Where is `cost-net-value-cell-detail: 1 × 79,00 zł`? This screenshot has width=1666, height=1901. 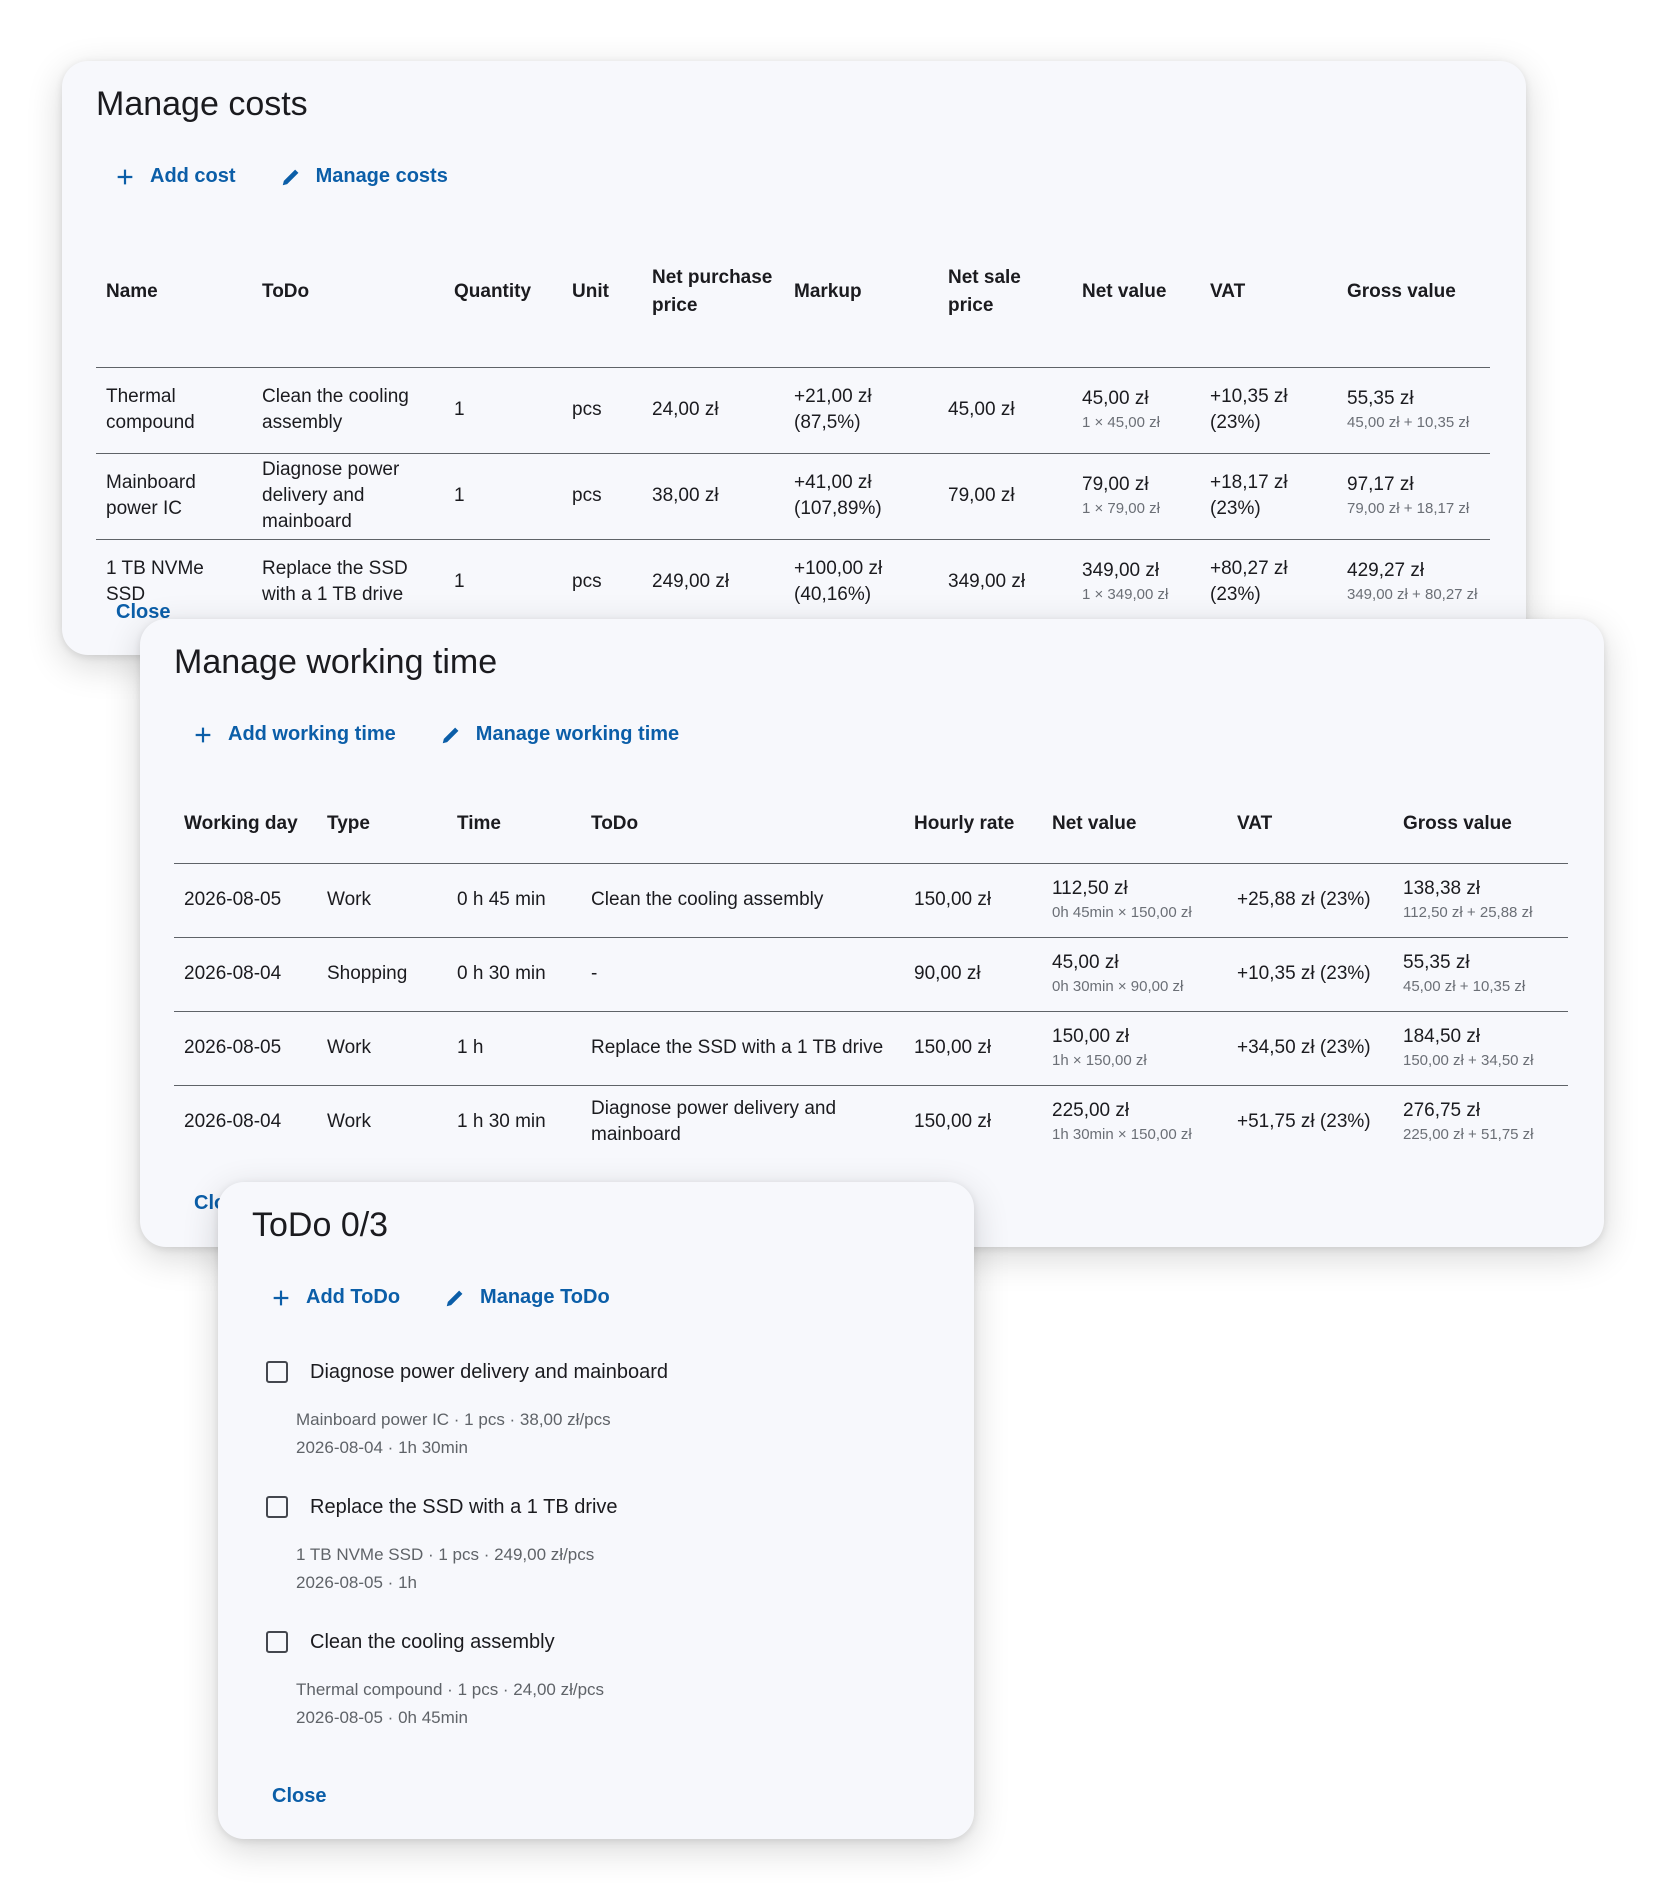
cost-net-value-cell-detail: 1 × 79,00 zł is located at coordinates (1121, 508).